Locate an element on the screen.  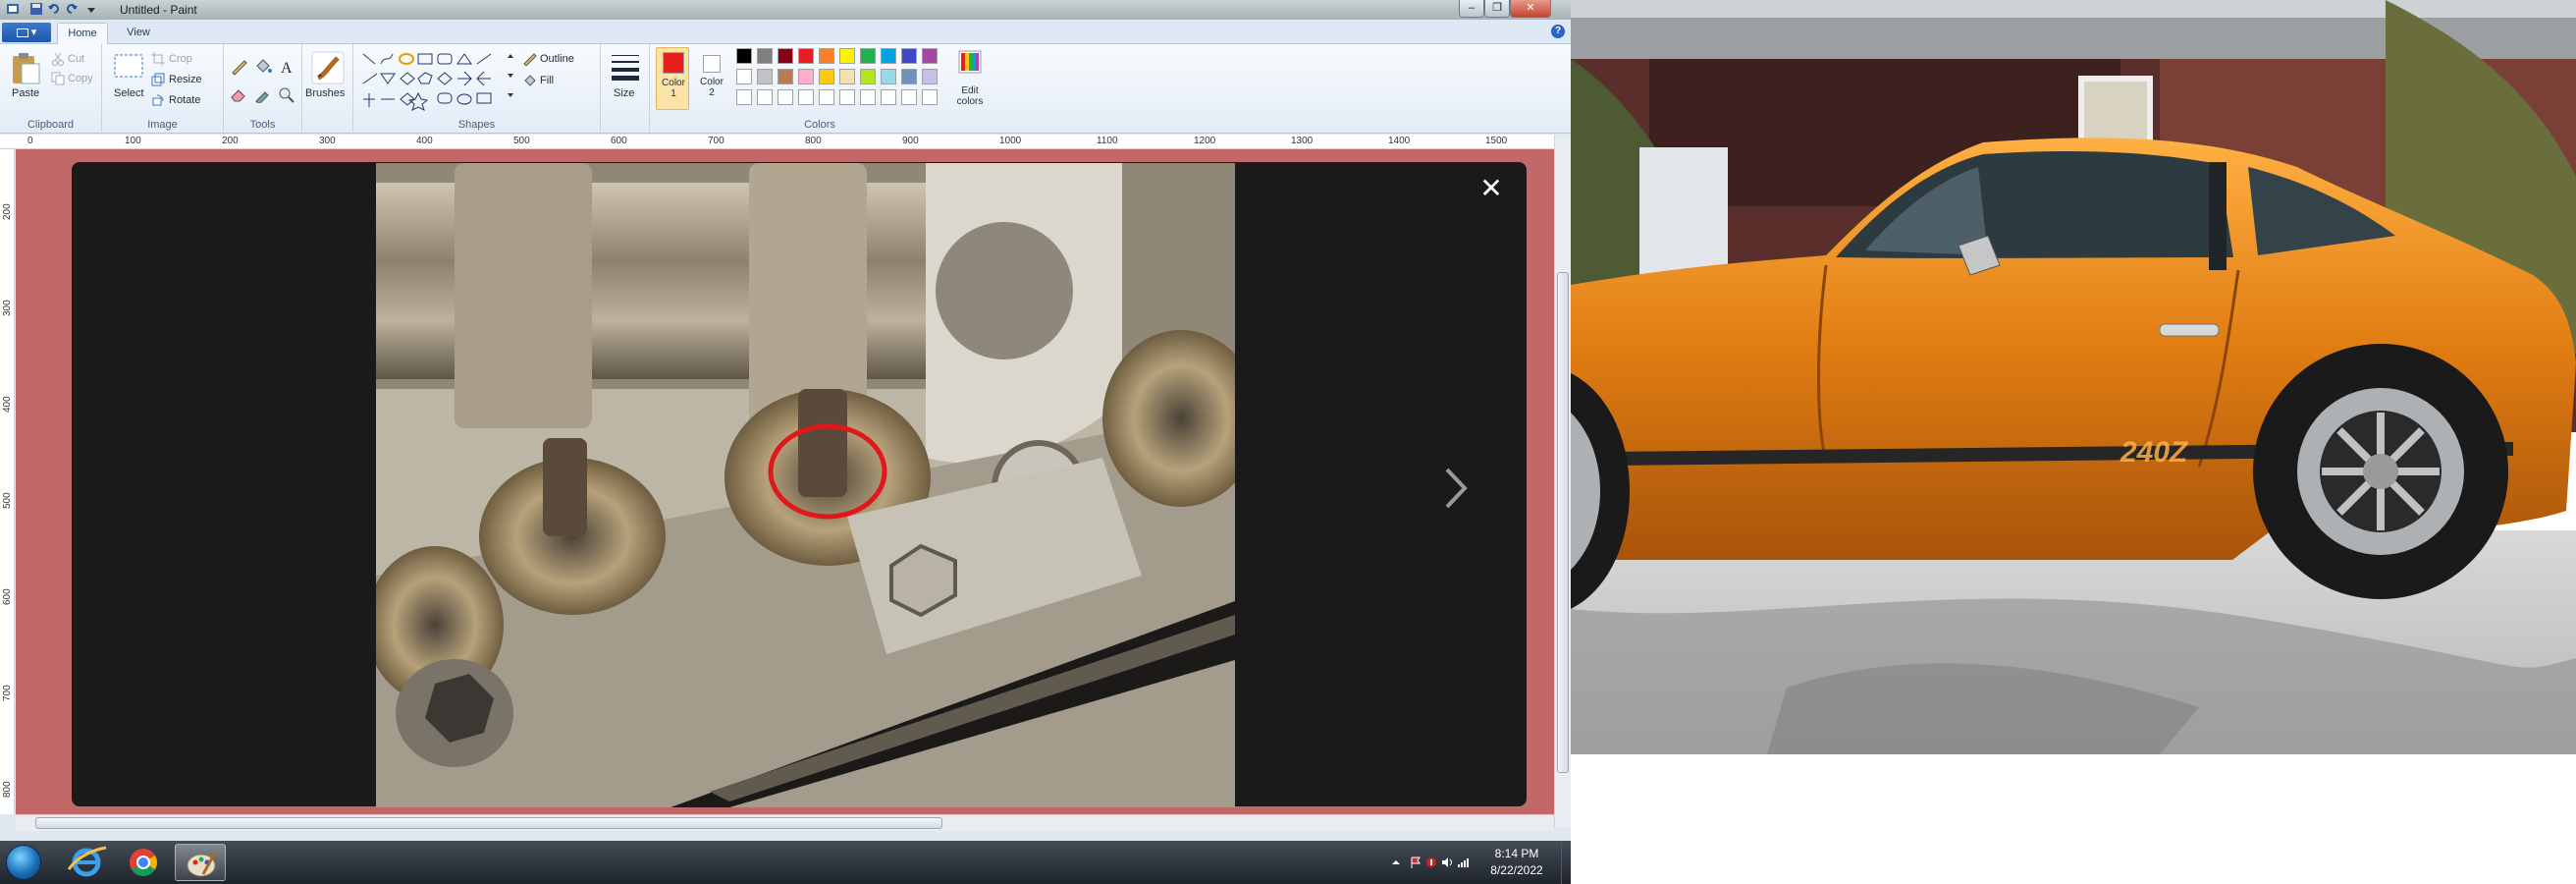
color-picker-icon is located at coordinates (263, 94).